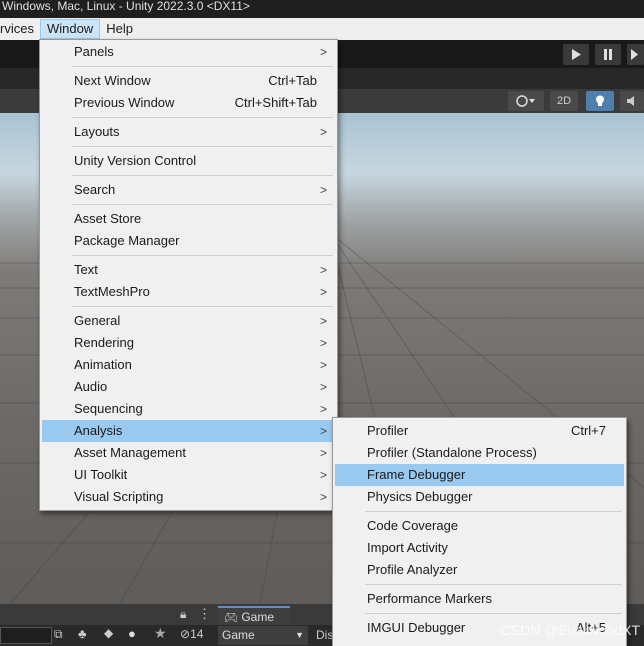 The image size is (644, 646). Describe the element at coordinates (82, 633) in the screenshot. I see `filter-type-icon: ♣` at that location.